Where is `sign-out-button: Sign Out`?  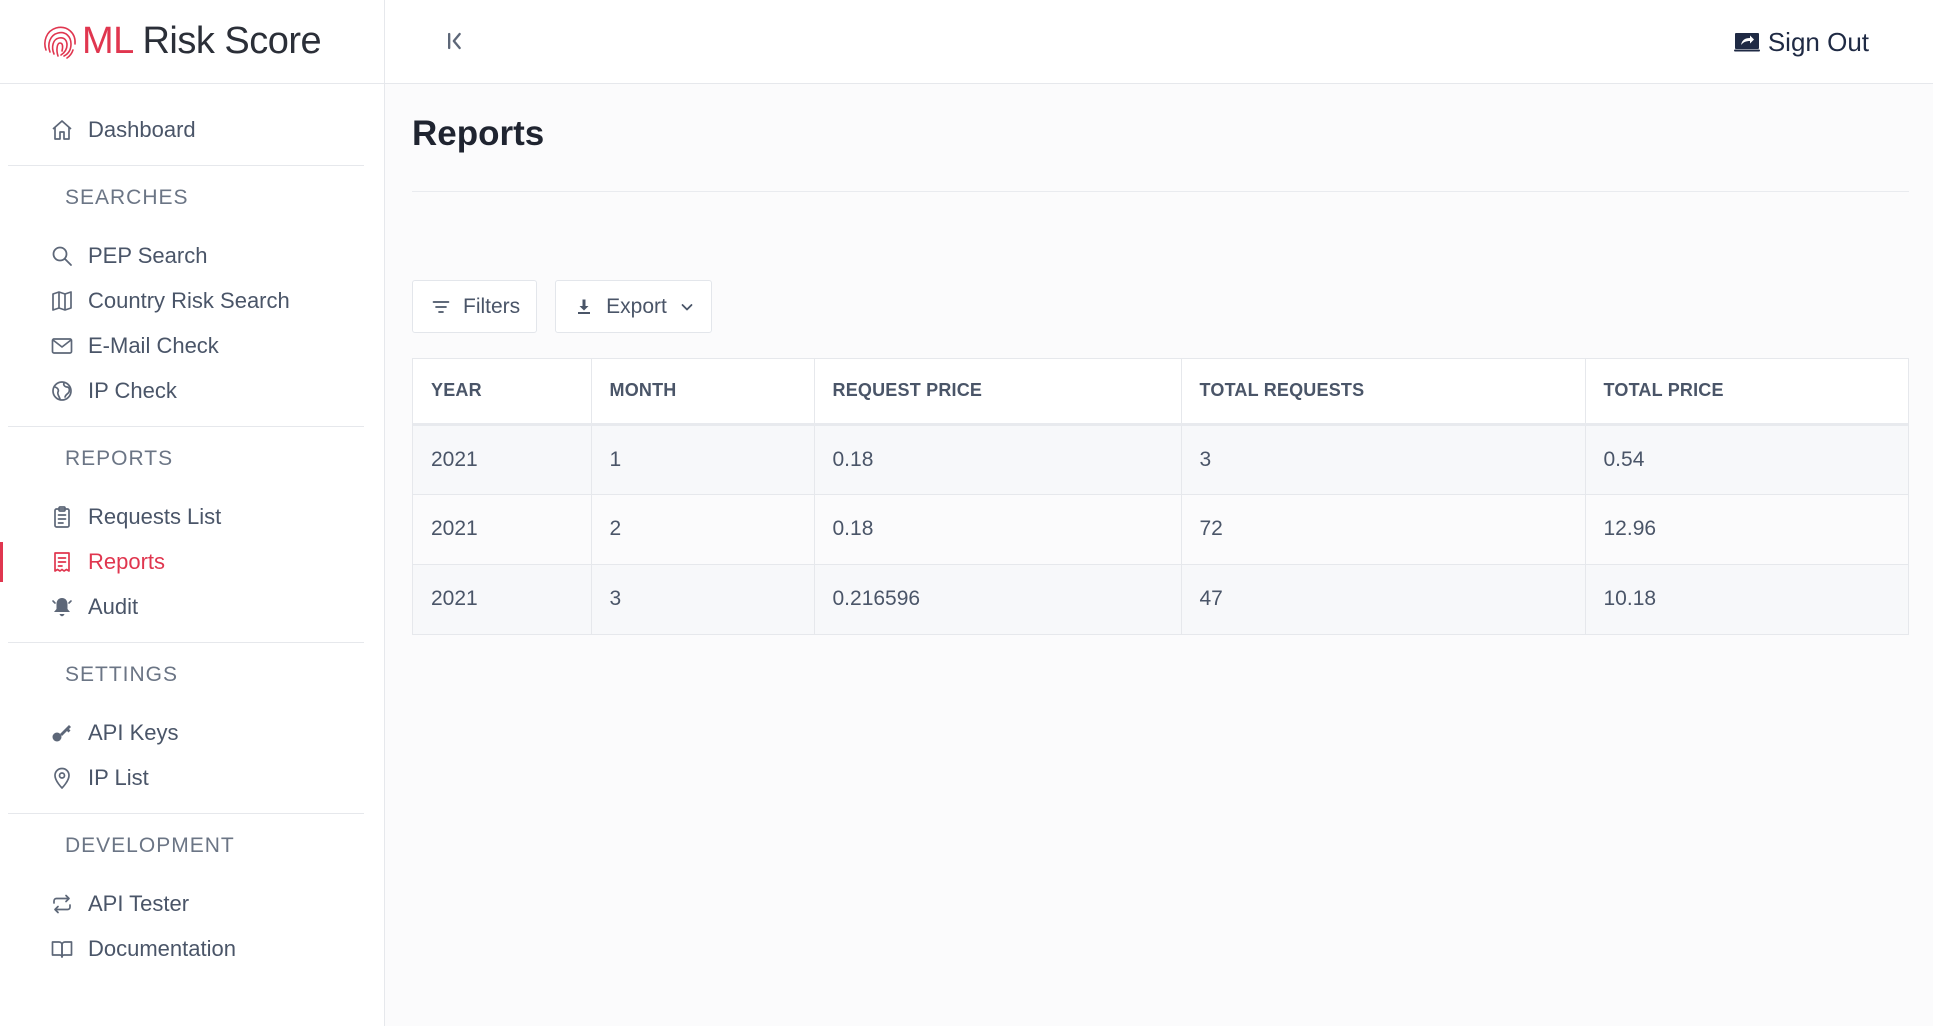 sign-out-button: Sign Out is located at coordinates (1801, 42).